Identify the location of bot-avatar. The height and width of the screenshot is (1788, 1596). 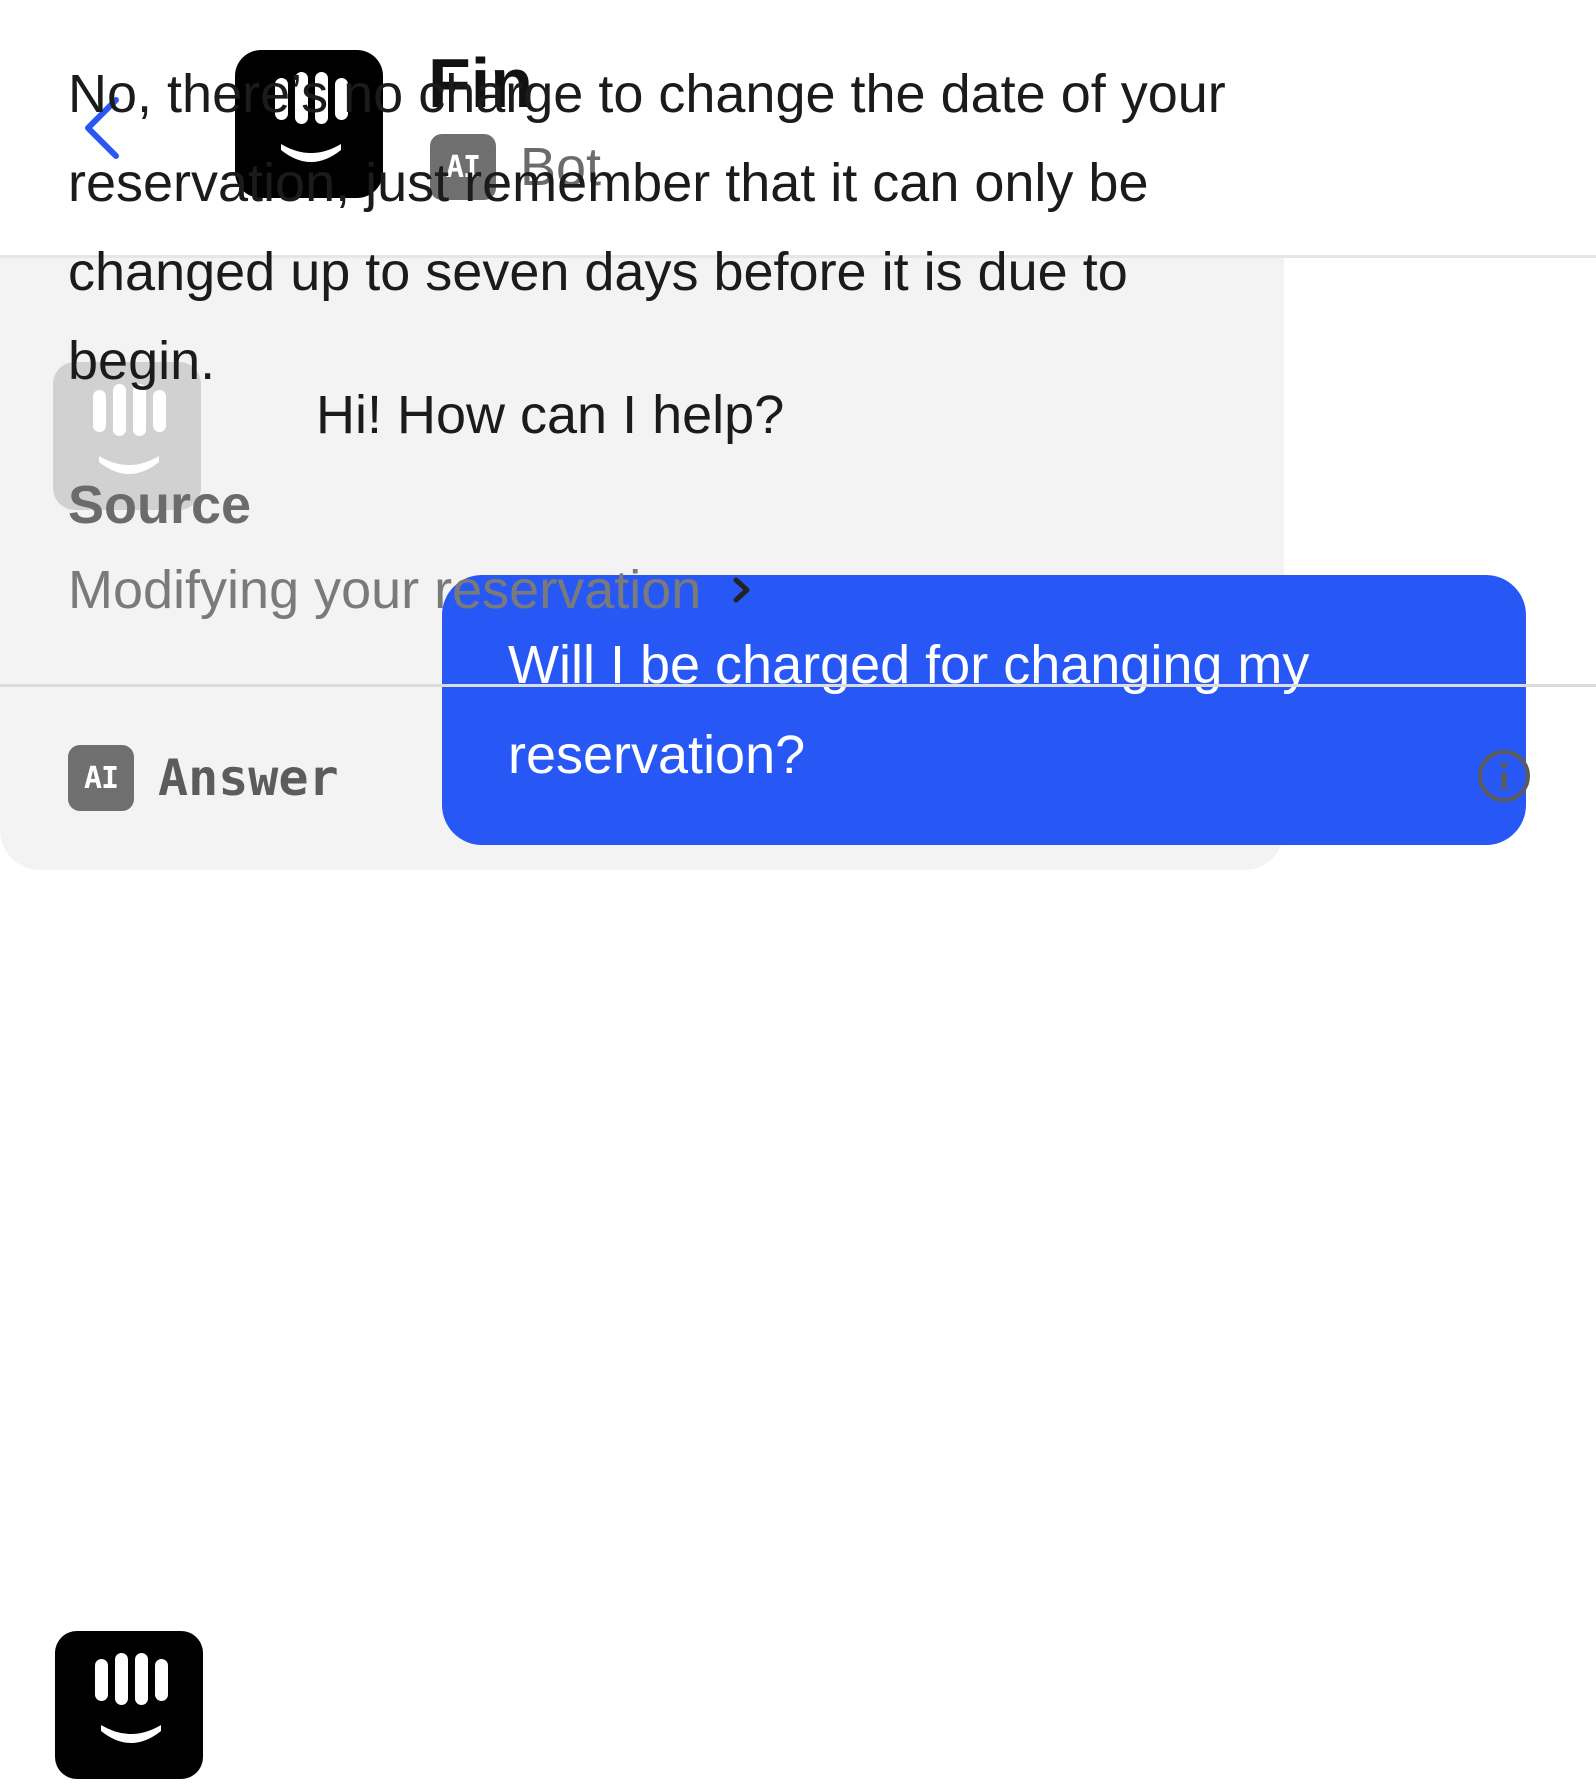
(129, 1705).